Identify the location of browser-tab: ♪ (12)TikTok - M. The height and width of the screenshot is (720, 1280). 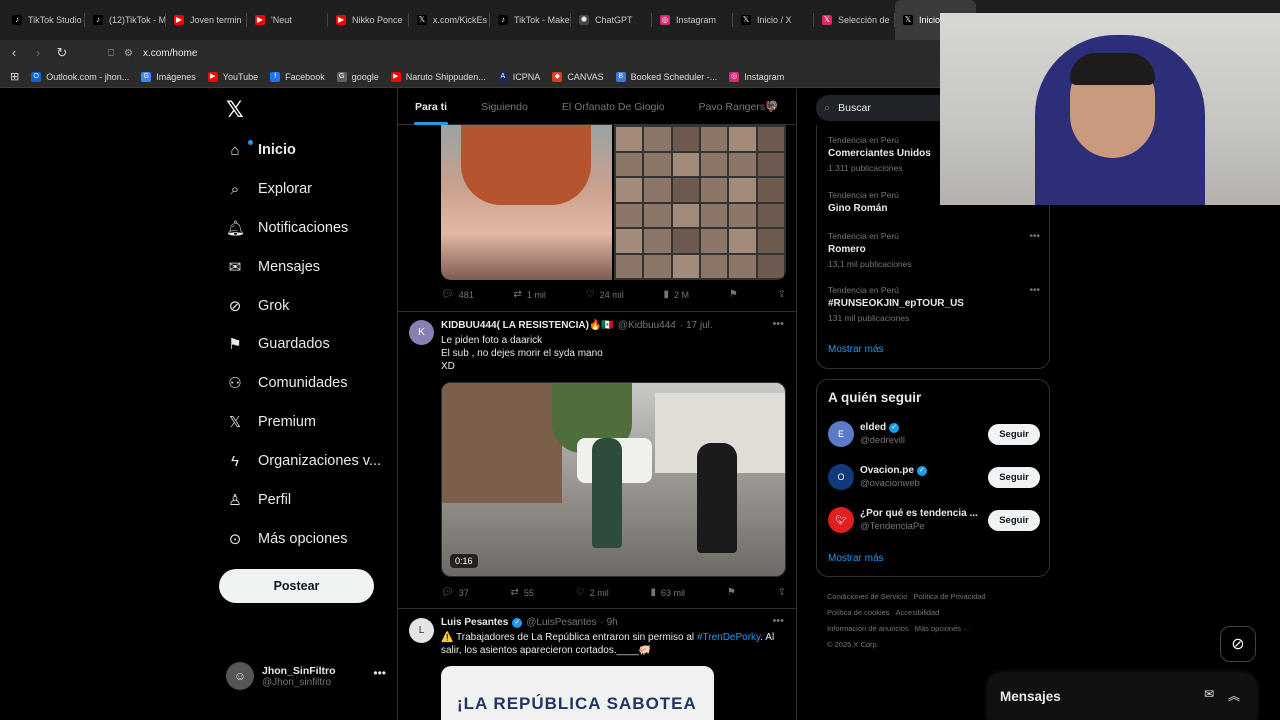
(125, 20).